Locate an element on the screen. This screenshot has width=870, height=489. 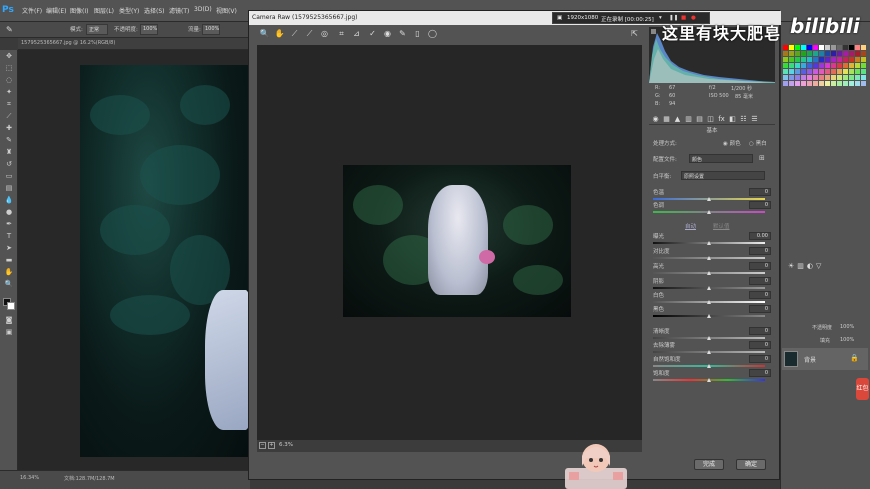
split-toning-icon: ▤ is located at coordinates (699, 119).